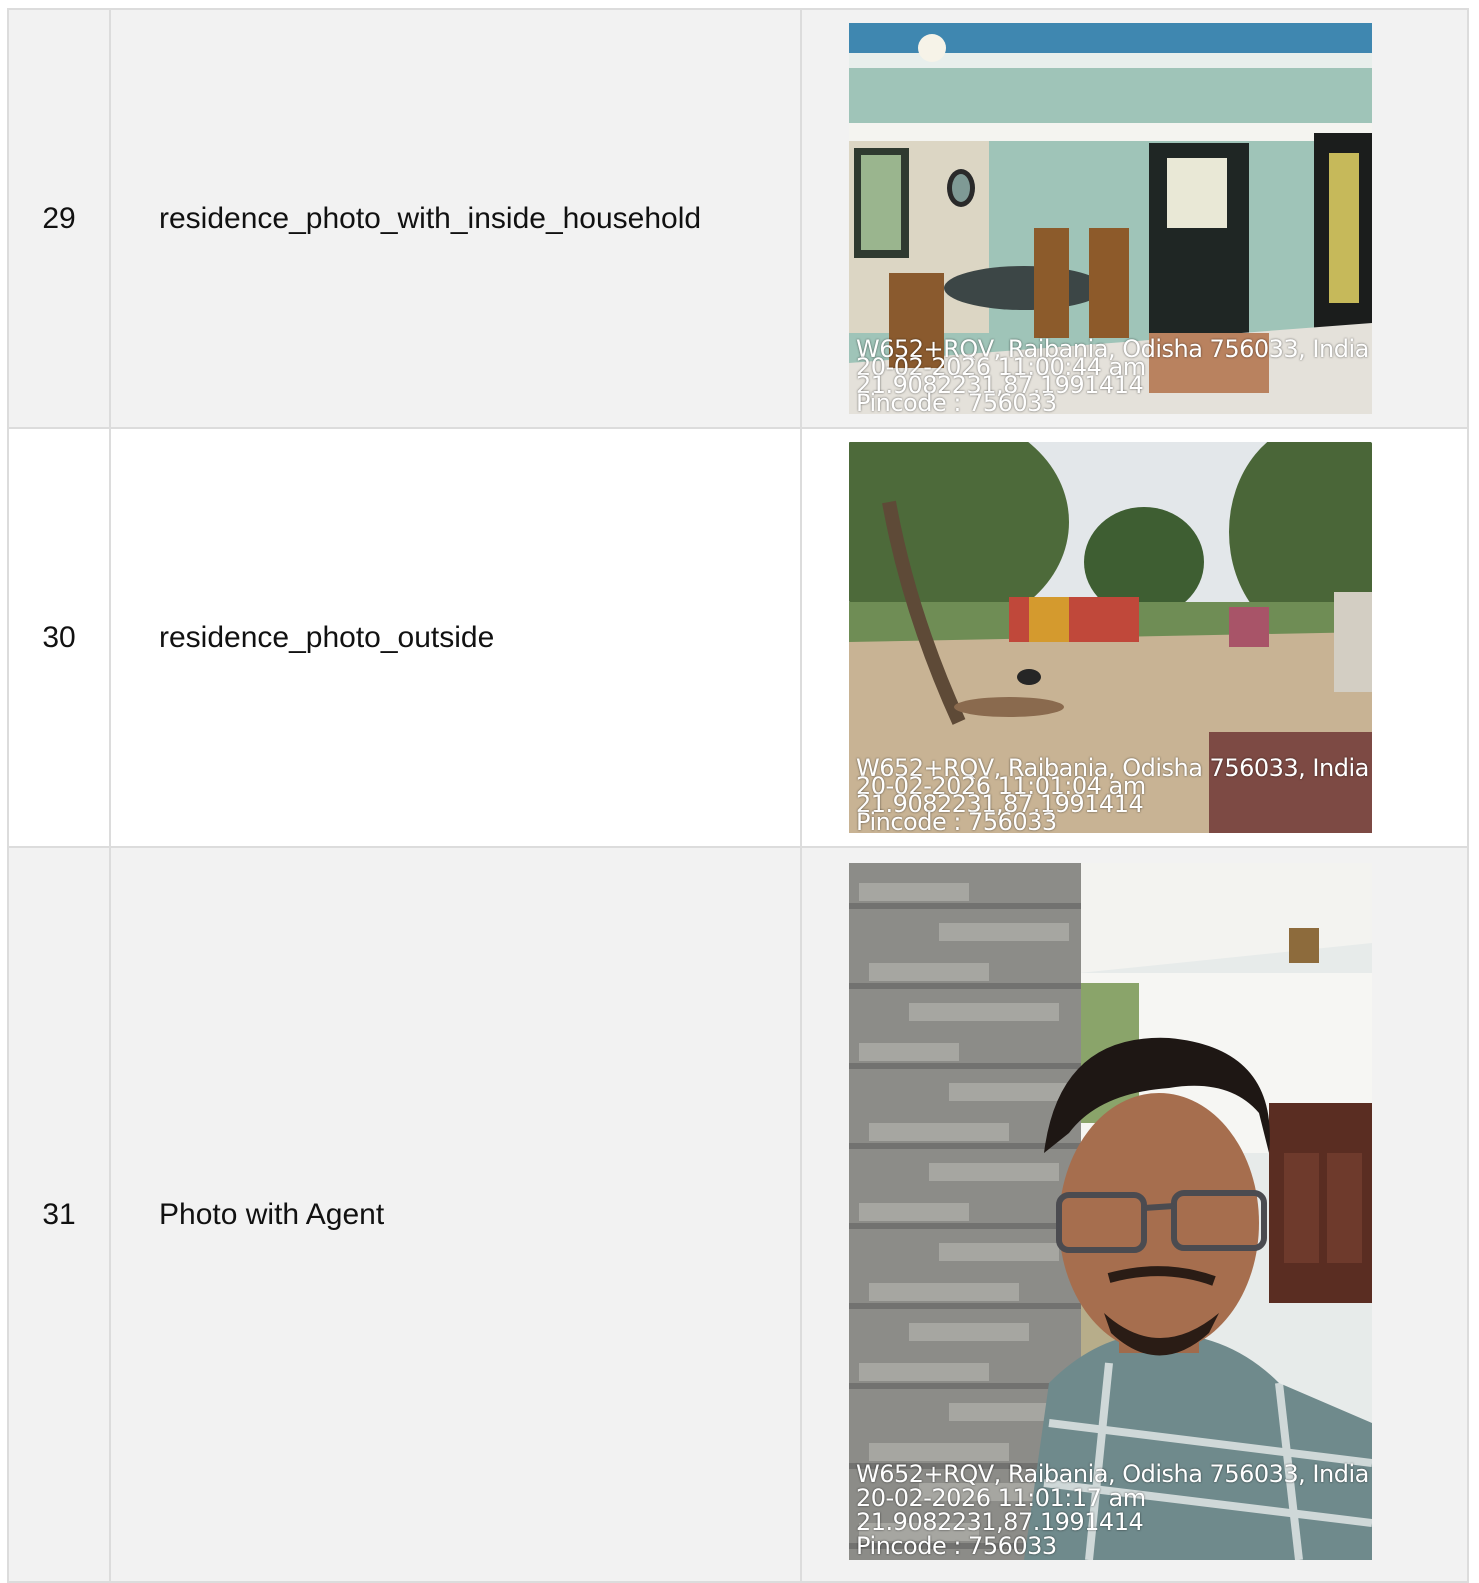  I want to click on row-number: 31, so click(59, 1214).